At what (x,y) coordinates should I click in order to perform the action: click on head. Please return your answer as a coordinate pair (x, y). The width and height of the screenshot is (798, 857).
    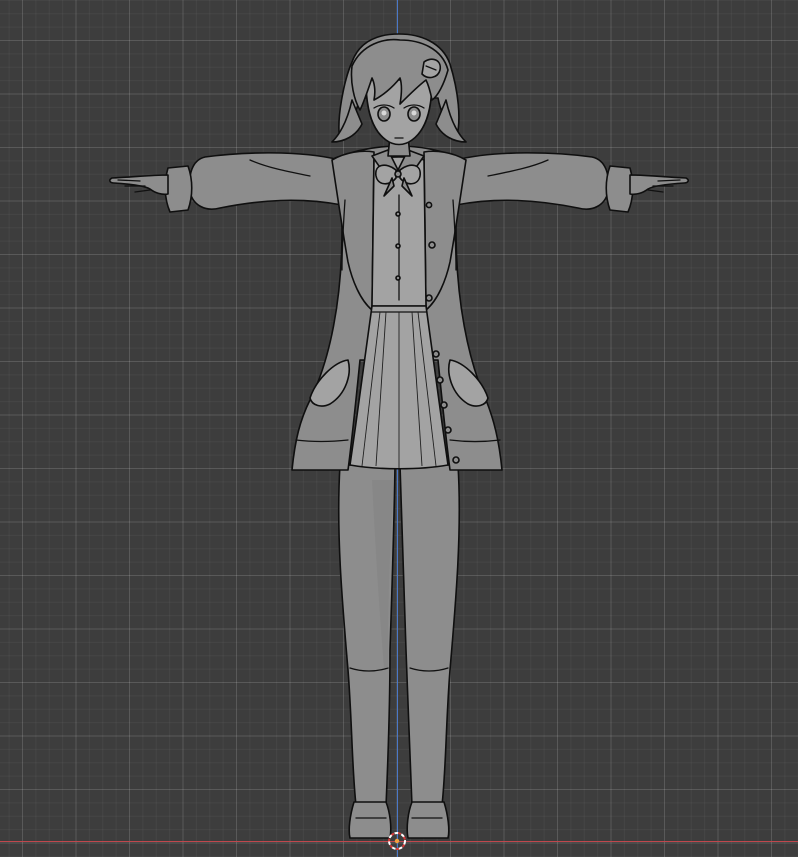
    Looking at the image, I should click on (399, 89).